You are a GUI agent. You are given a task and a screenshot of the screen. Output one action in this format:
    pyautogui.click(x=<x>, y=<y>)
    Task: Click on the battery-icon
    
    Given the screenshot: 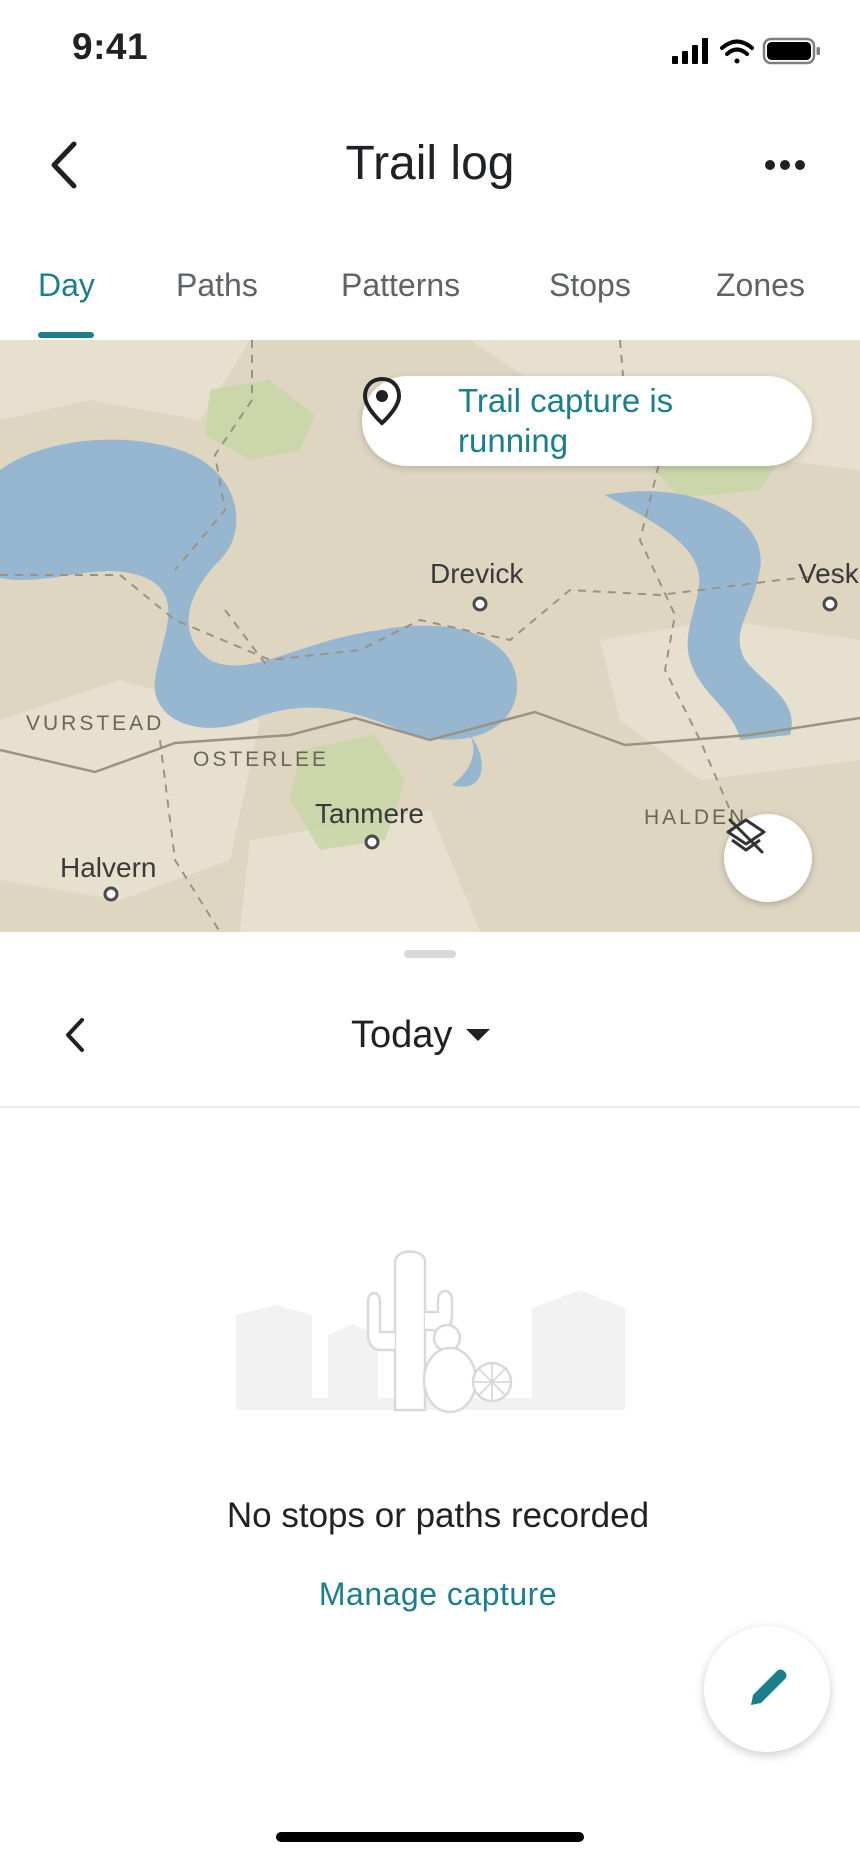 What is the action you would take?
    pyautogui.click(x=791, y=51)
    